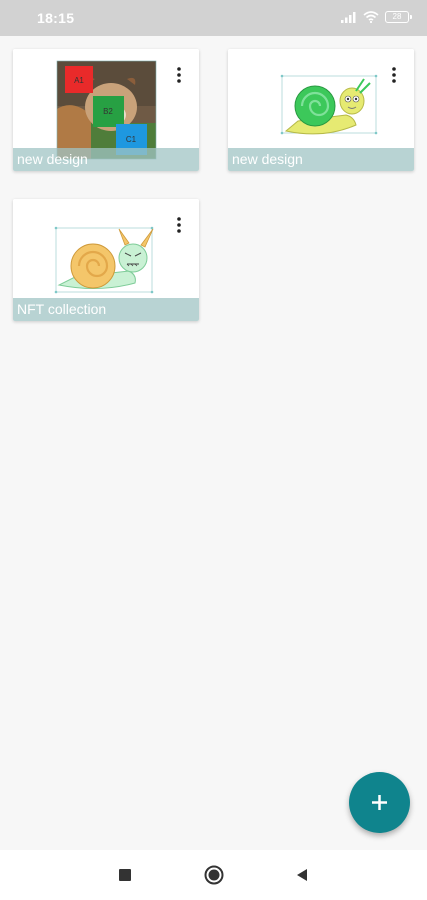 This screenshot has width=427, height=900. I want to click on plus-icon, so click(379, 802).